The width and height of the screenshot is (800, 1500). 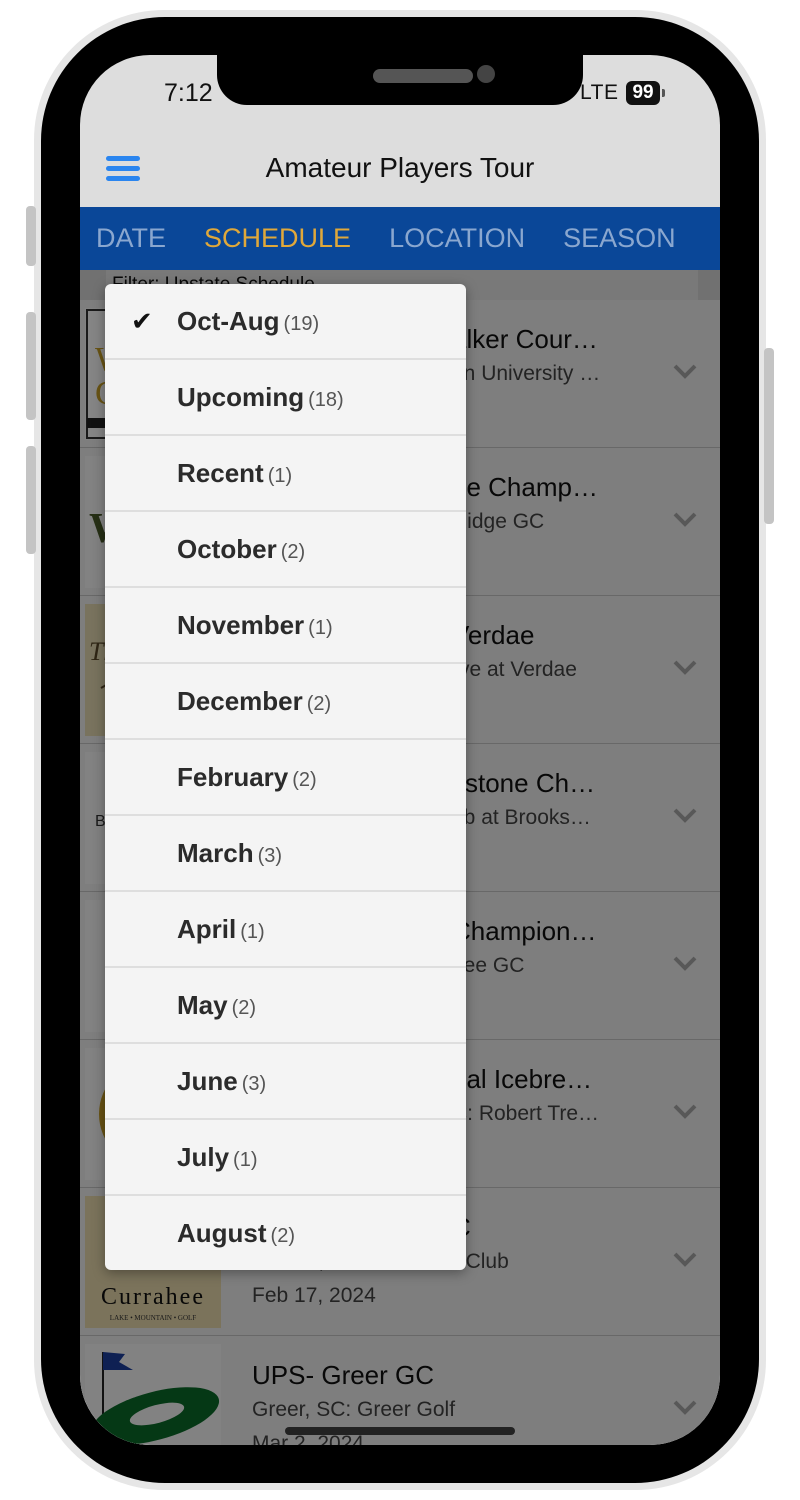 I want to click on menu-item-july: July (1), so click(x=285, y=1158).